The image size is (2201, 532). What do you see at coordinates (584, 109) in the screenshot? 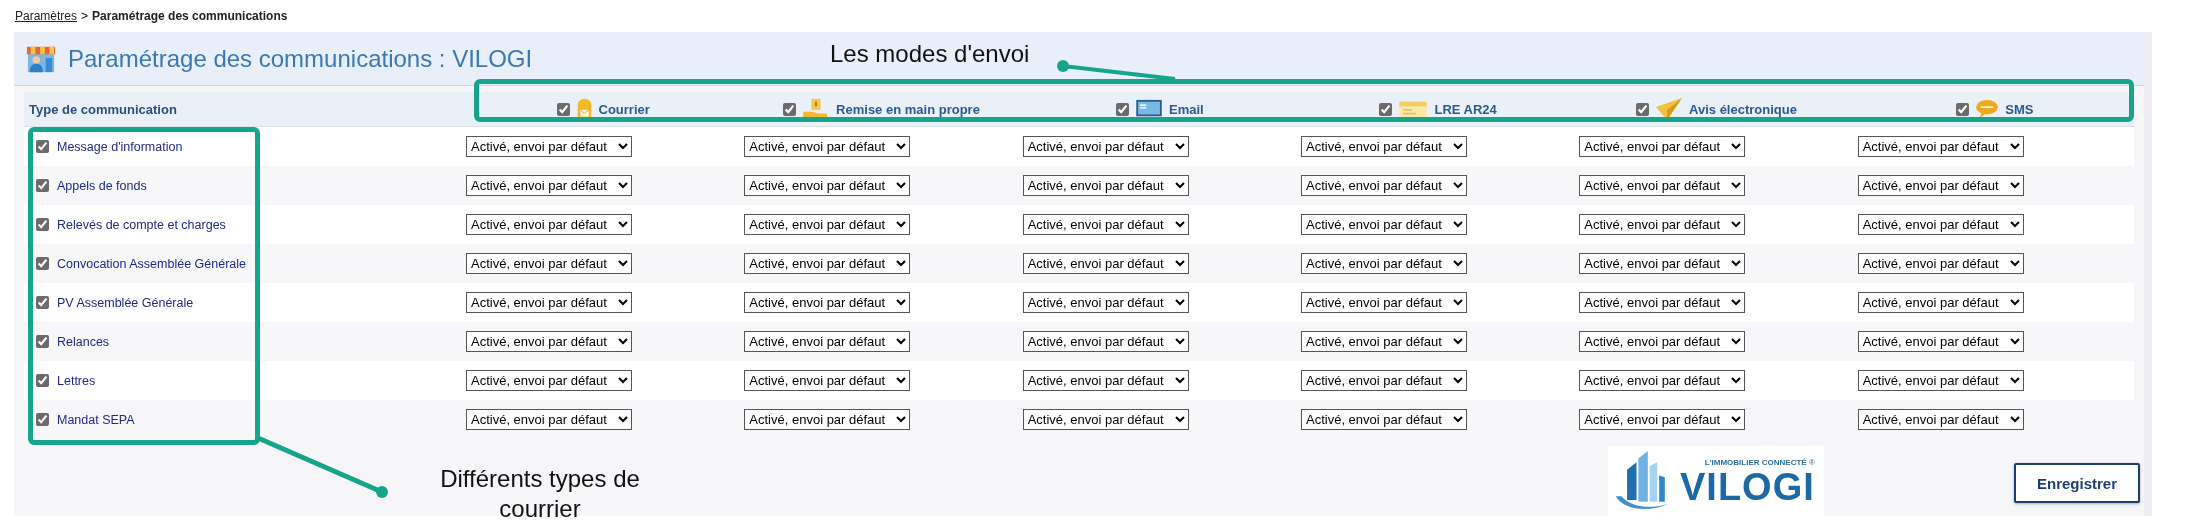
I see `mailbox-icon` at bounding box center [584, 109].